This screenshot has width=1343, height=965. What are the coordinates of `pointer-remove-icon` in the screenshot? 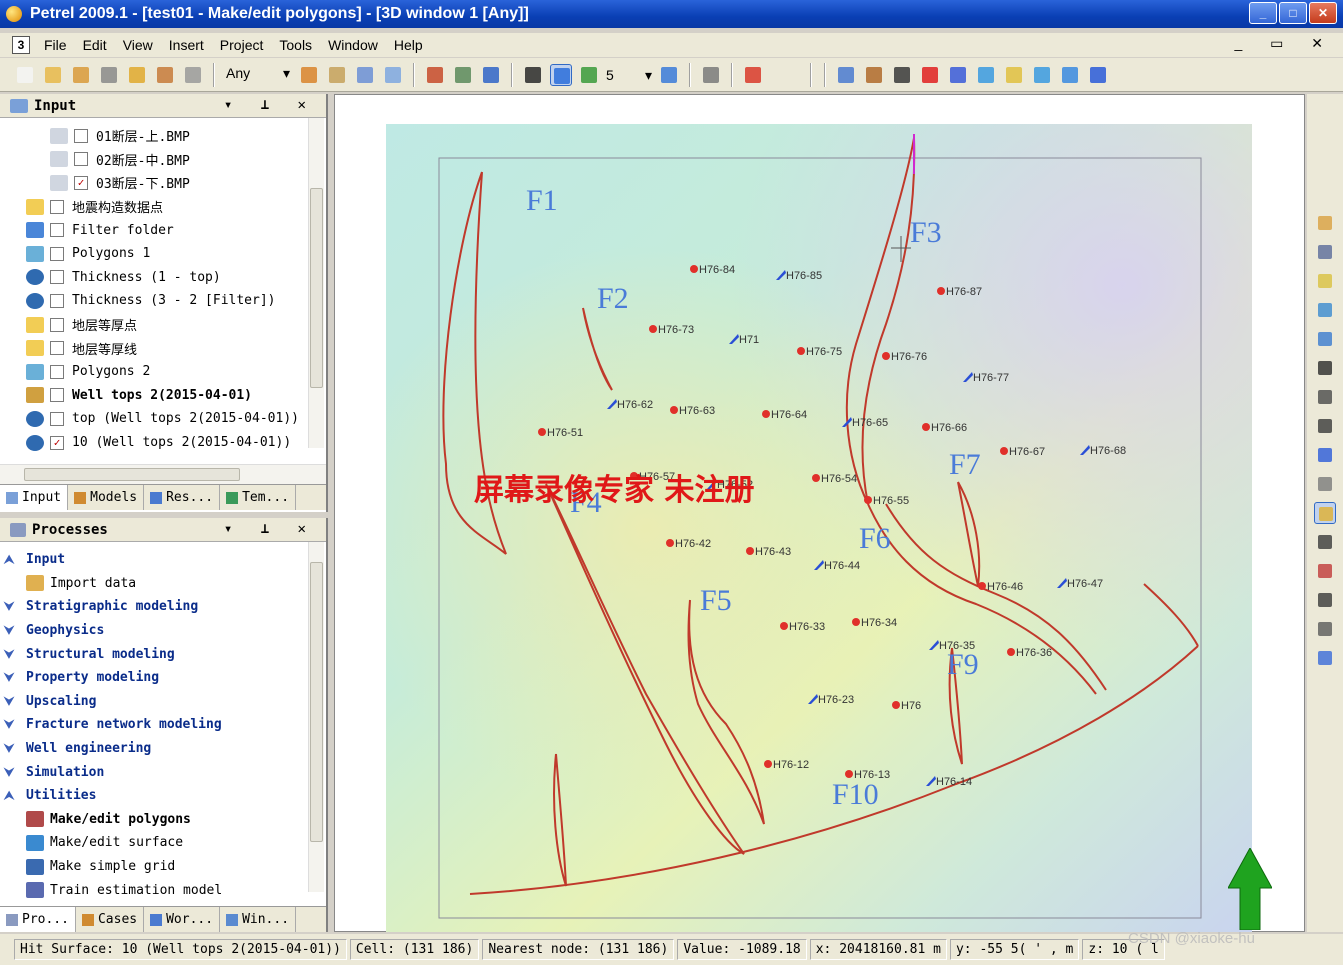 It's located at (1325, 571).